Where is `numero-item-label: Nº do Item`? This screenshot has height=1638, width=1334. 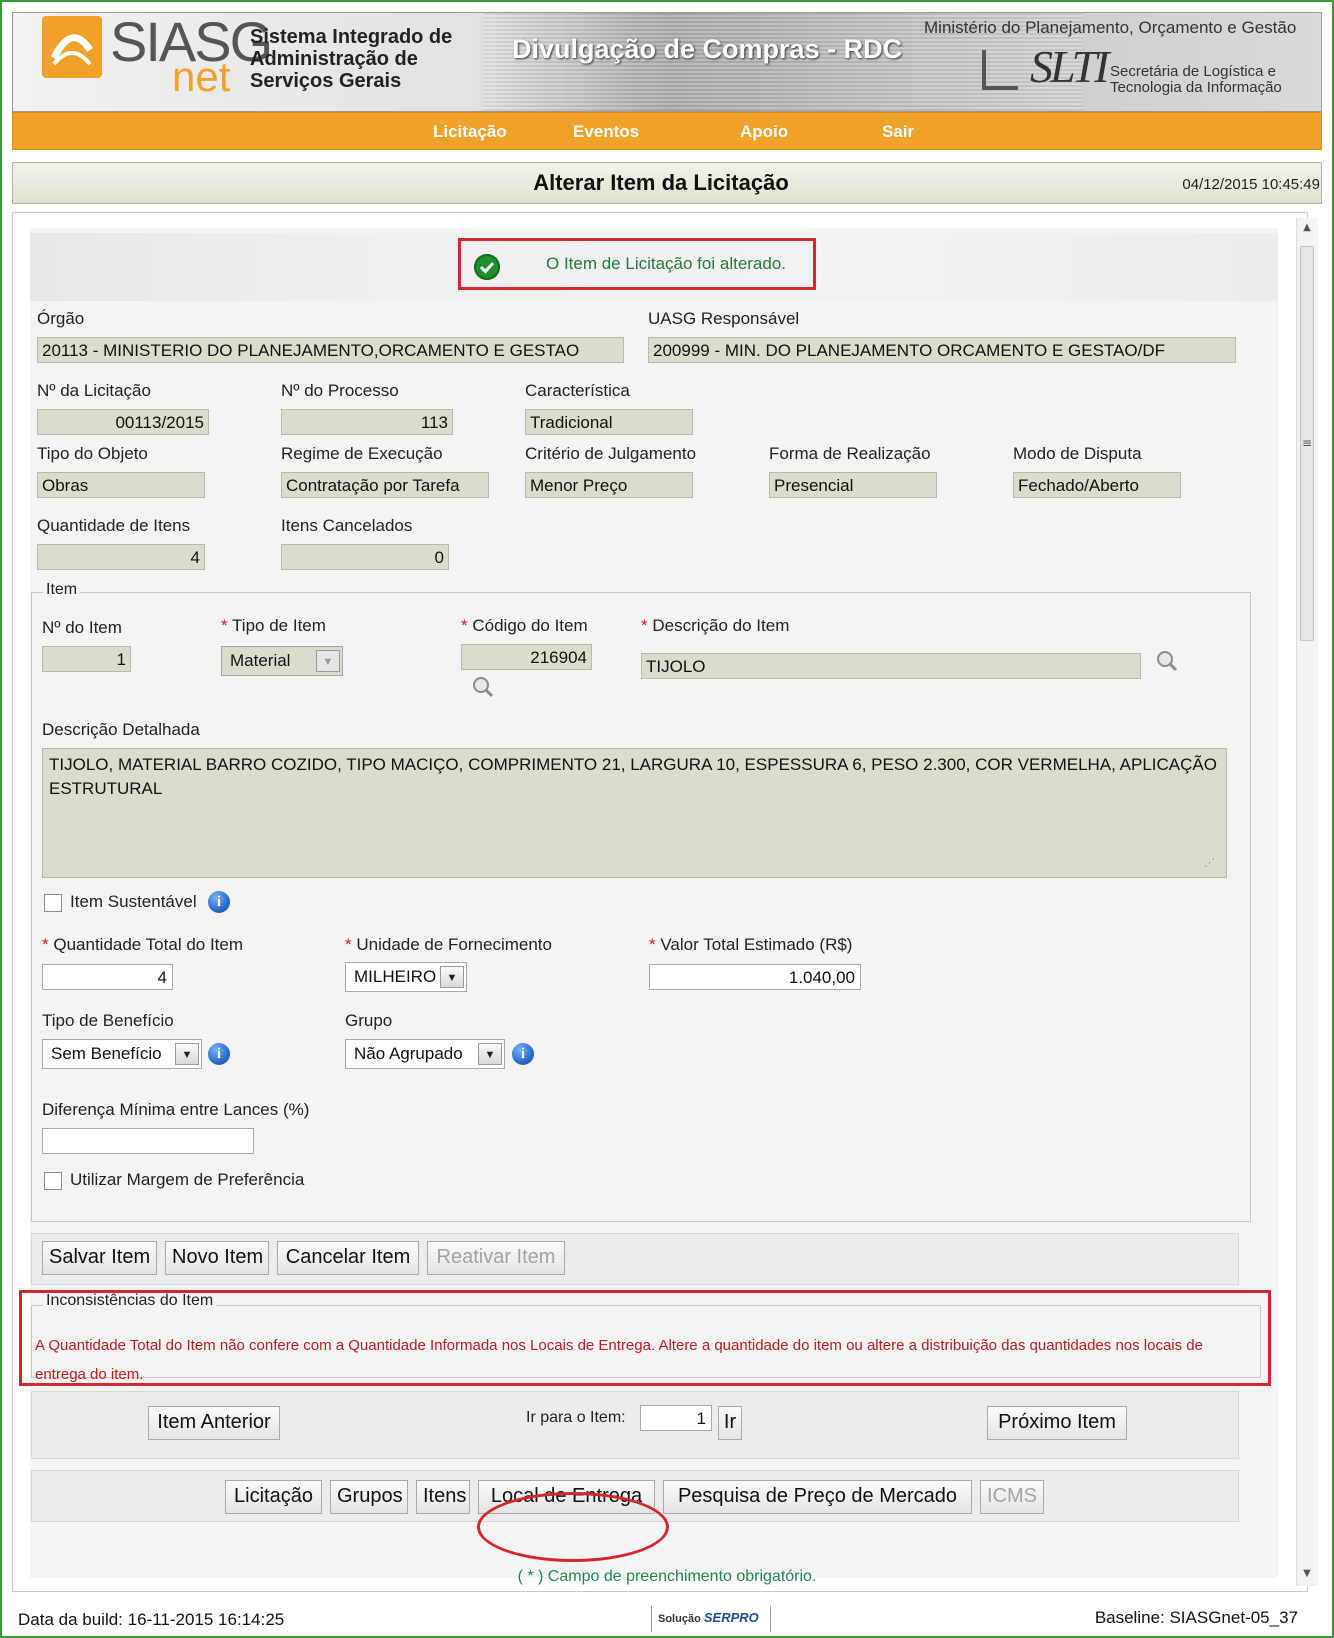 numero-item-label: Nº do Item is located at coordinates (82, 627).